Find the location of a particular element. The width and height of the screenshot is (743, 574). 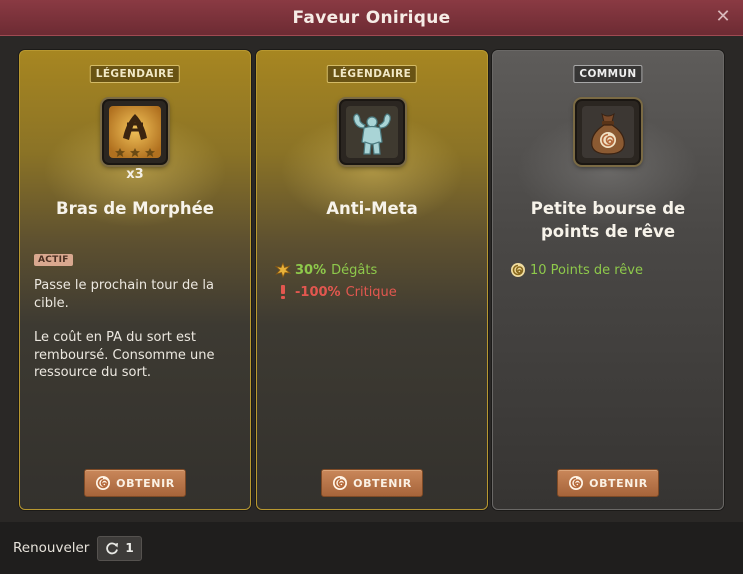

effect-damage: 30% Dégâts is located at coordinates (377, 270).